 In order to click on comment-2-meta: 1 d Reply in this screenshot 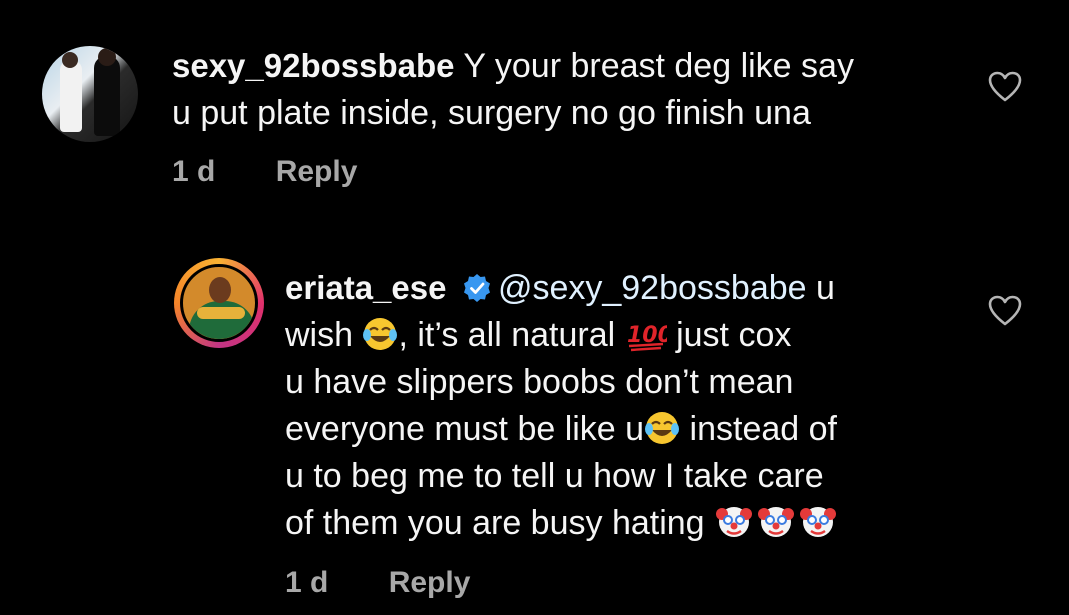, I will do `click(377, 583)`.